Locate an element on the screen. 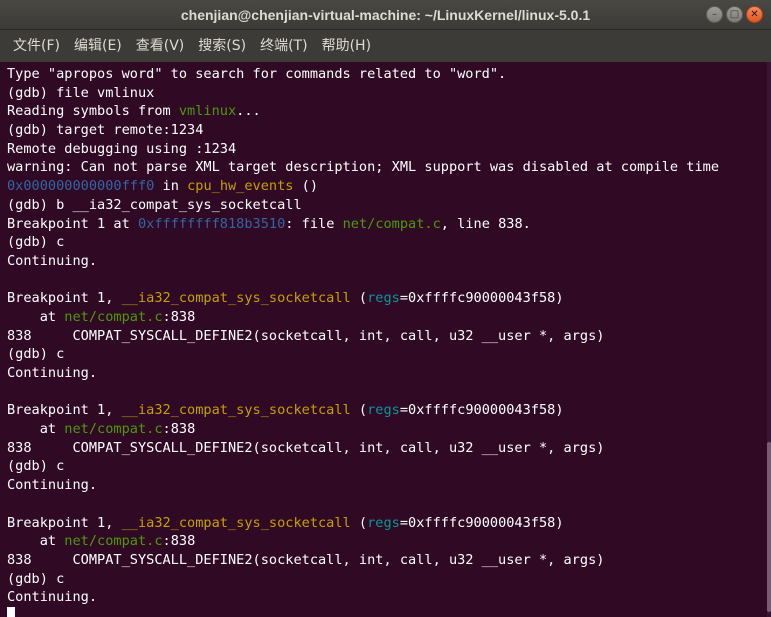 The image size is (771, 617). menu-terminal: 终端(T) is located at coordinates (283, 46).